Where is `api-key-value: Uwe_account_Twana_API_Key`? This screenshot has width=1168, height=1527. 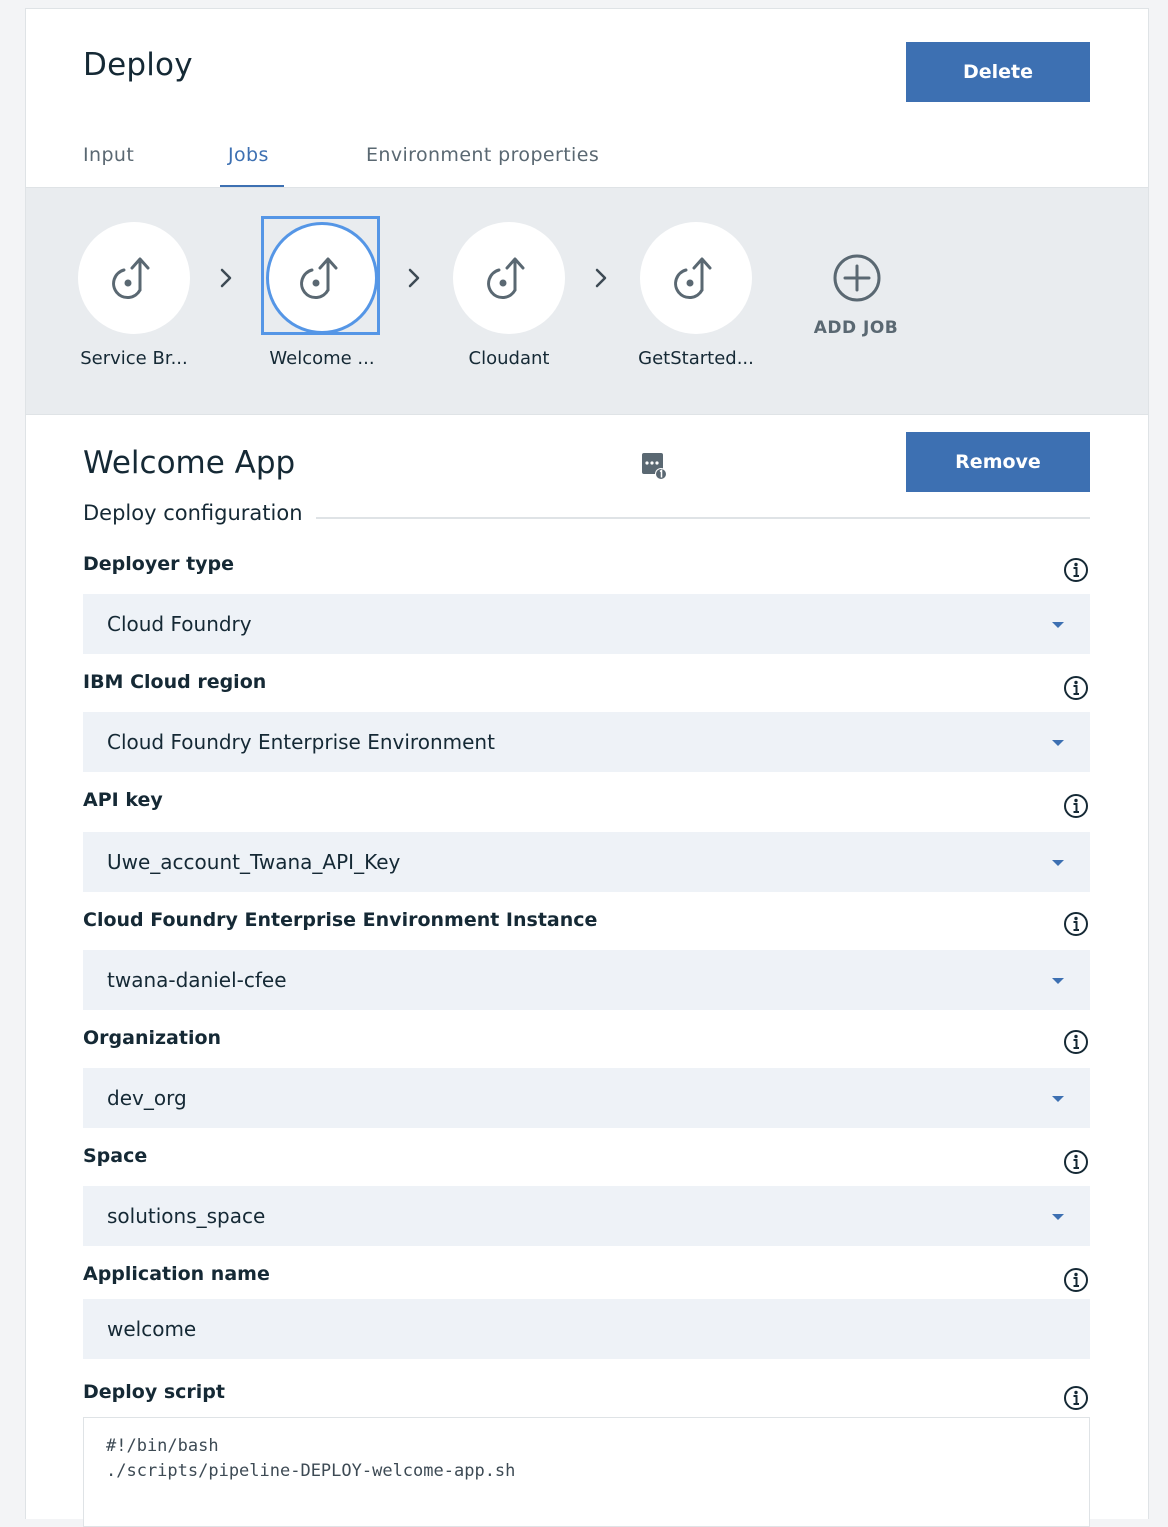
api-key-value: Uwe_account_Twana_API_Key is located at coordinates (254, 862).